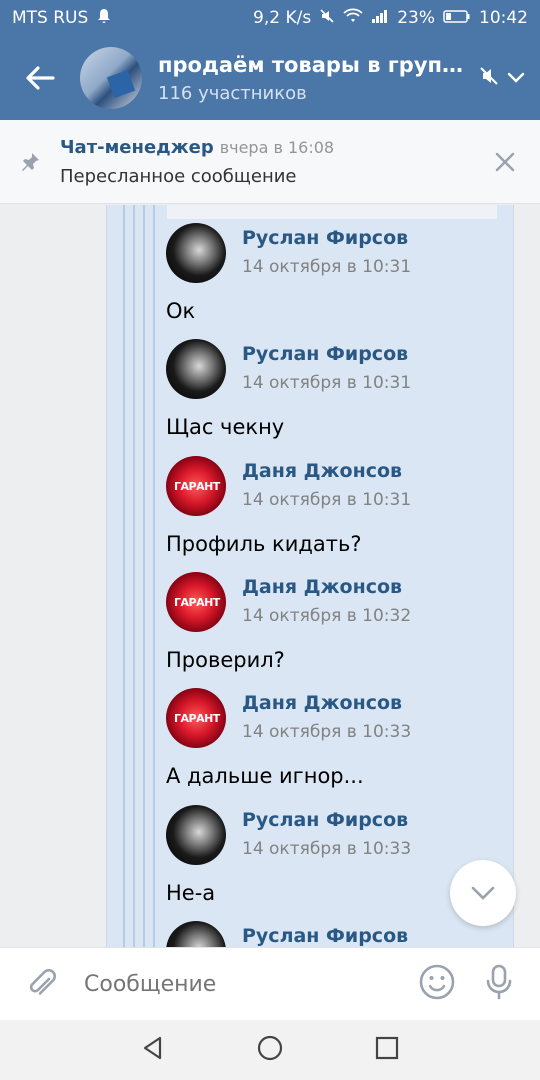  What do you see at coordinates (503, 18) in the screenshot?
I see `clock: 10:42` at bounding box center [503, 18].